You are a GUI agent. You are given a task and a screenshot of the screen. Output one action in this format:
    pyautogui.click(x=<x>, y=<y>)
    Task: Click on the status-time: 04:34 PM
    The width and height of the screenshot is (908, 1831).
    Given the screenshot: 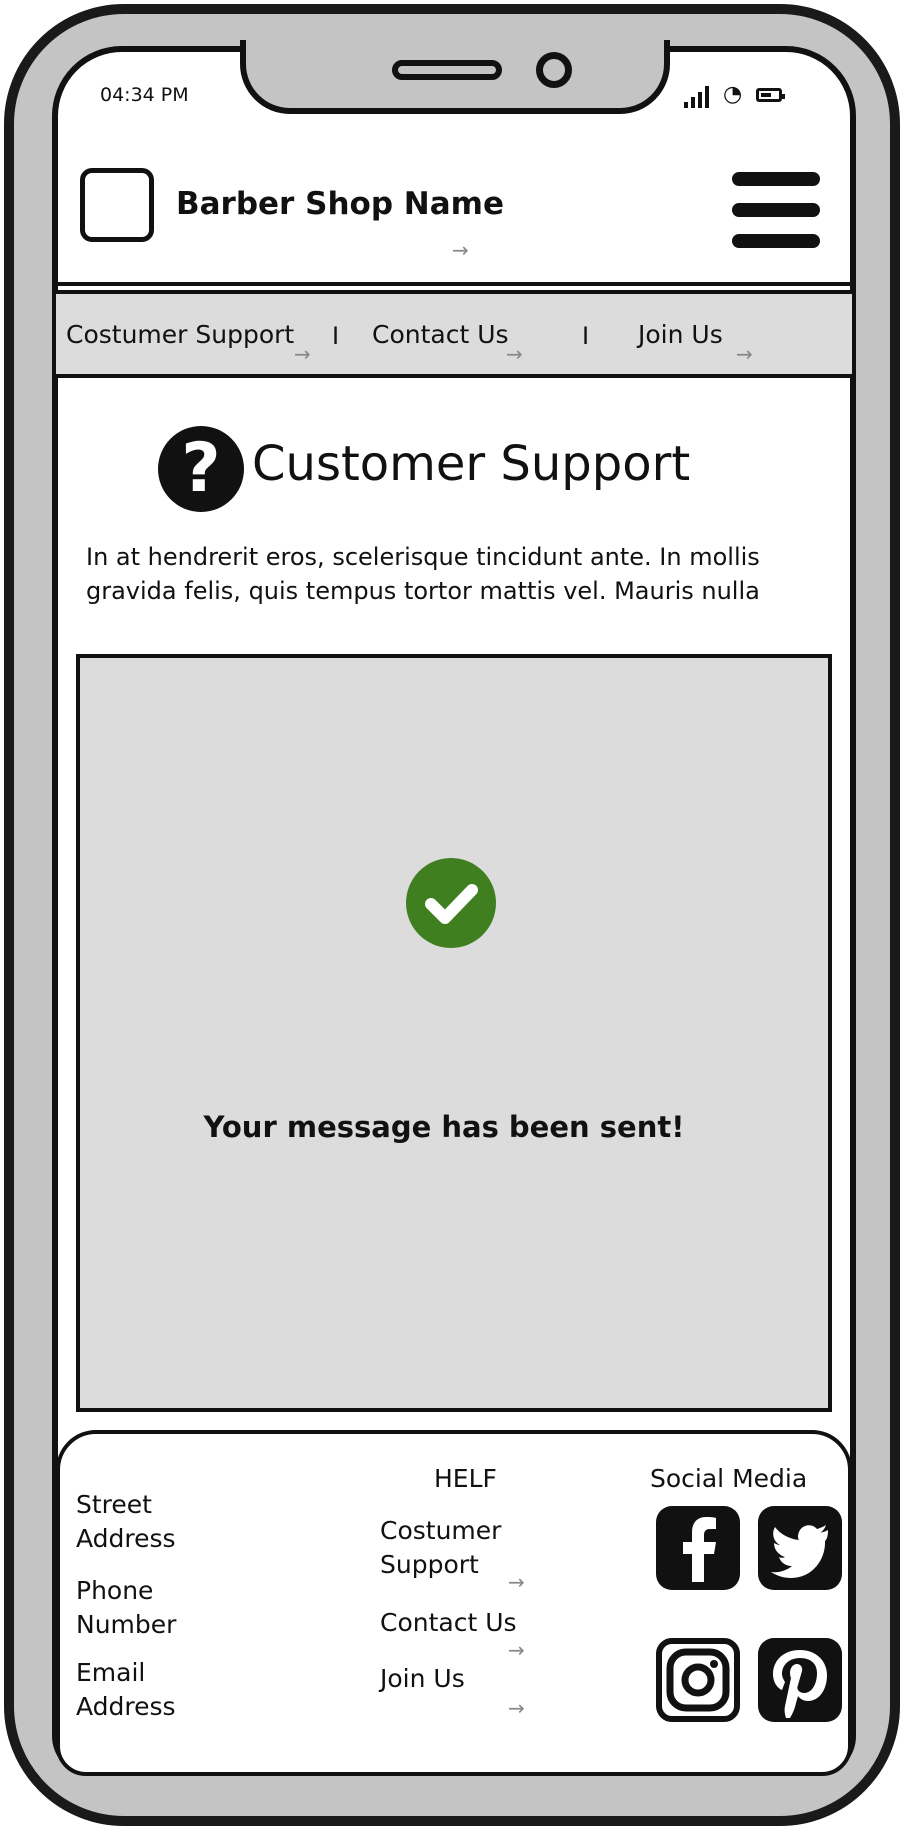 What is the action you would take?
    pyautogui.click(x=144, y=95)
    